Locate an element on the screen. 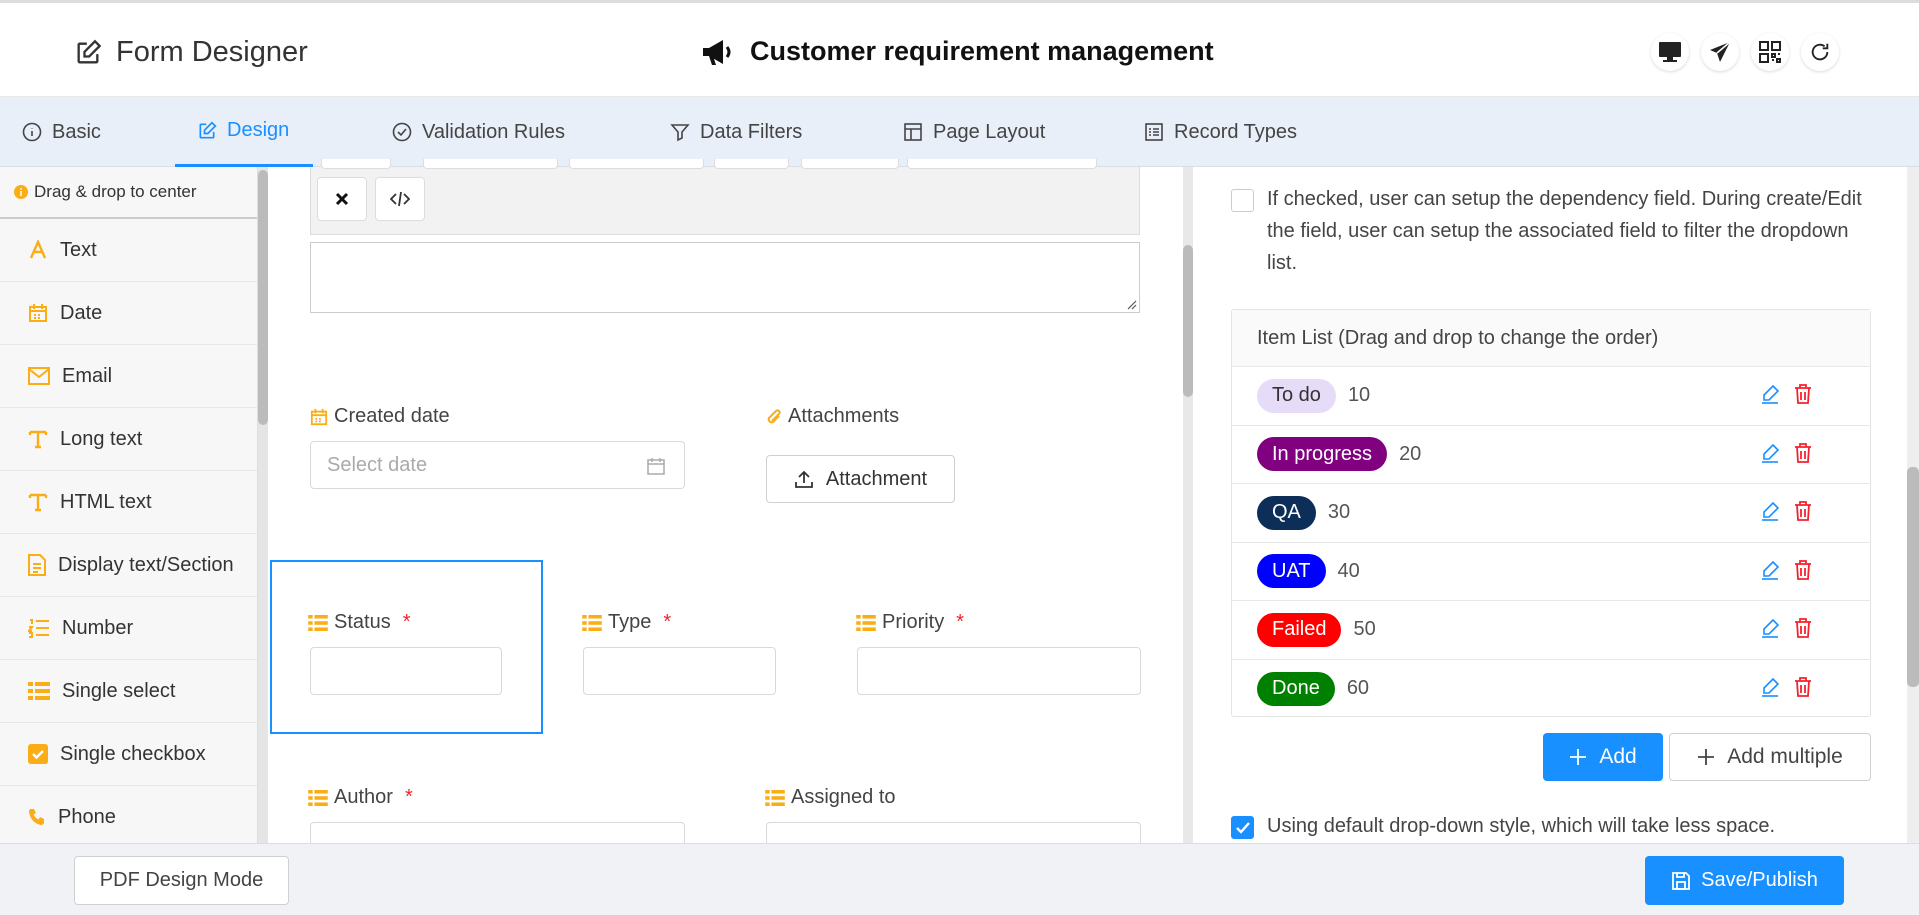 Image resolution: width=1919 pixels, height=915 pixels. checkmark-icon is located at coordinates (1243, 828).